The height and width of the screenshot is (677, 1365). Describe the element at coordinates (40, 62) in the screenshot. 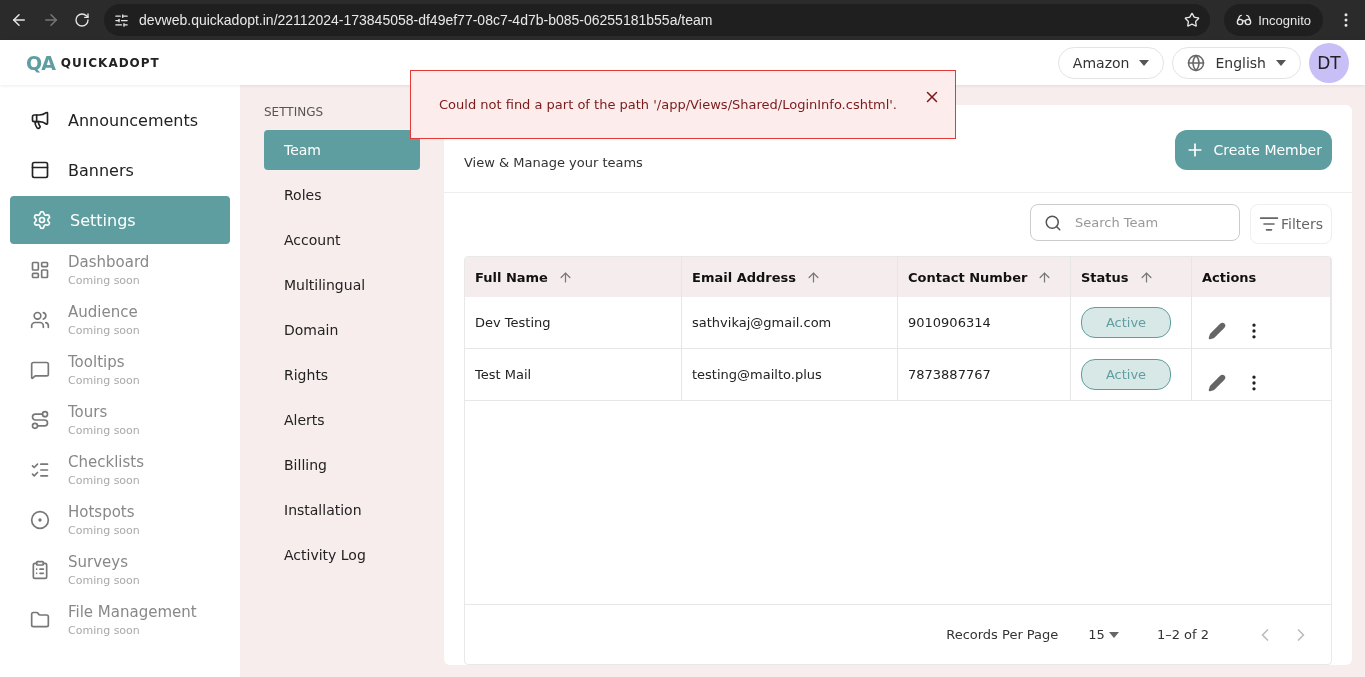

I see `logo-mark: QA` at that location.